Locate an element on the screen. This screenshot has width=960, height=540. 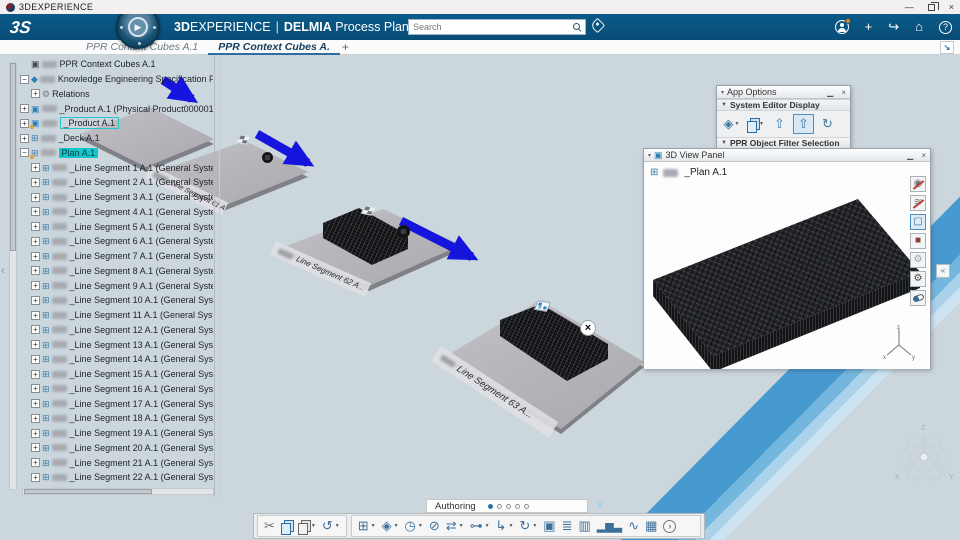
tree-node-label: Relations is located at coordinates (71, 94).